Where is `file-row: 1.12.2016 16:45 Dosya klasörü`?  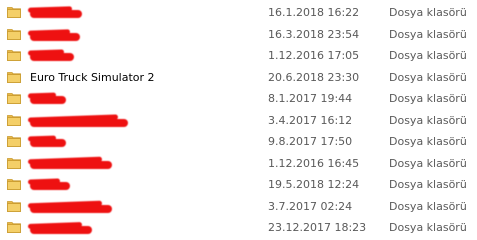
file-row: 1.12.2016 16:45 Dosya klasörü is located at coordinates (238, 164).